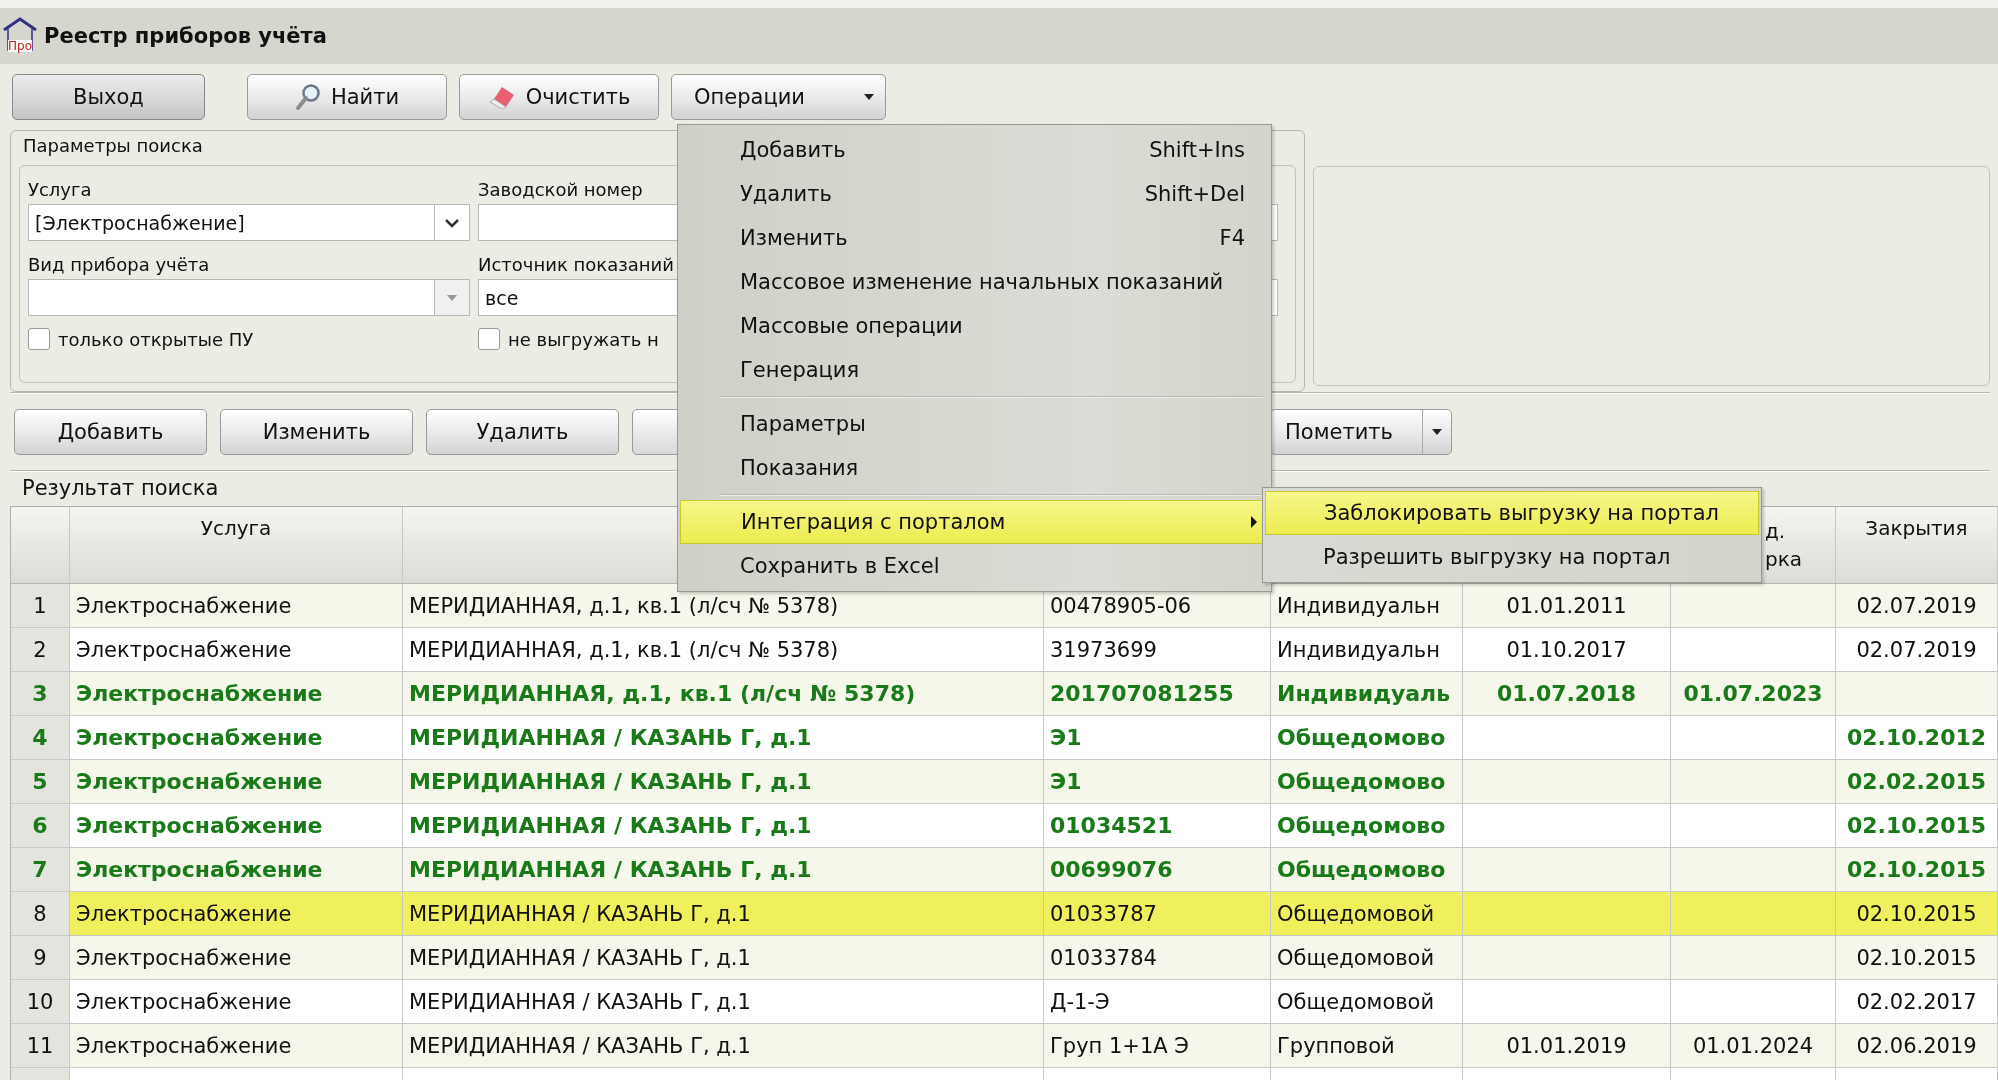 The width and height of the screenshot is (1998, 1080). What do you see at coordinates (119, 264) in the screenshot?
I see `field-label: Вид прибора учёта` at bounding box center [119, 264].